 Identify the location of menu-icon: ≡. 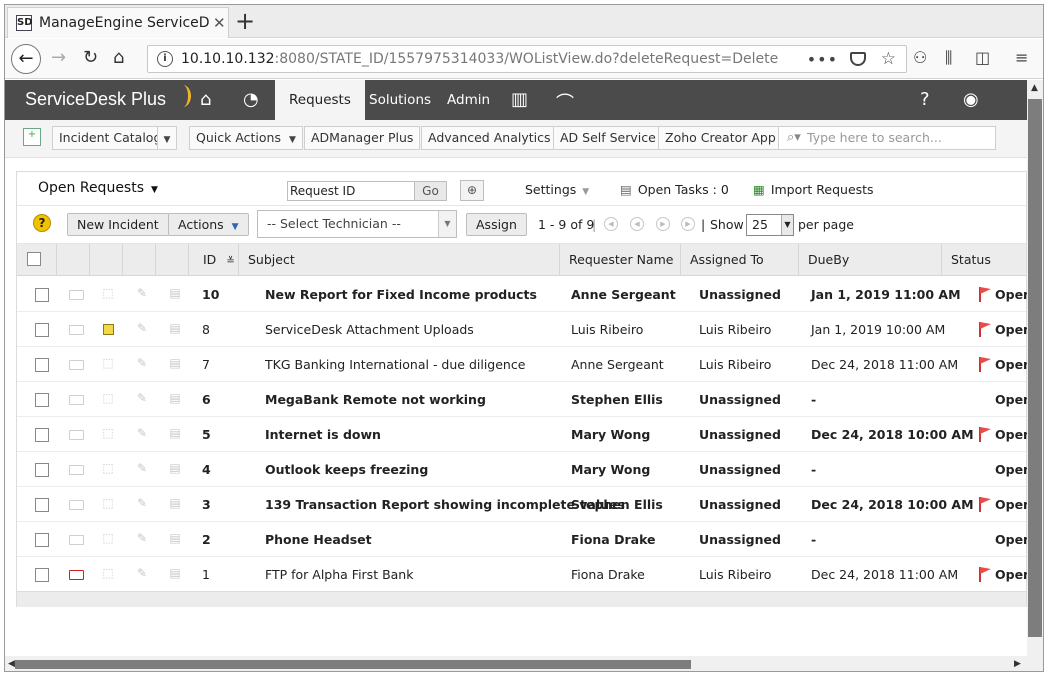
(1021, 57).